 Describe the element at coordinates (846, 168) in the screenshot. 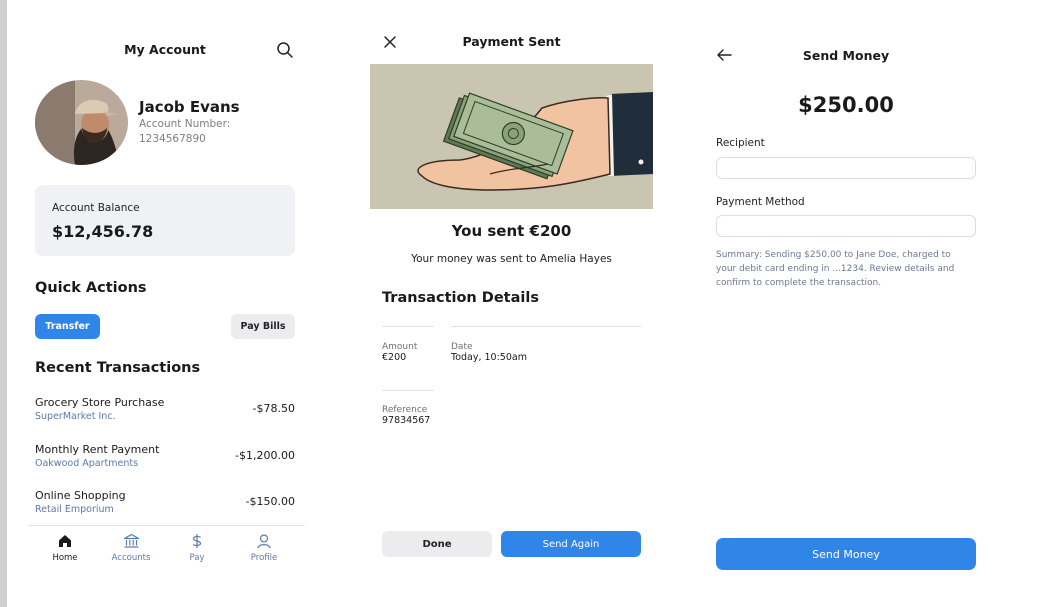

I see `recipient-input` at that location.